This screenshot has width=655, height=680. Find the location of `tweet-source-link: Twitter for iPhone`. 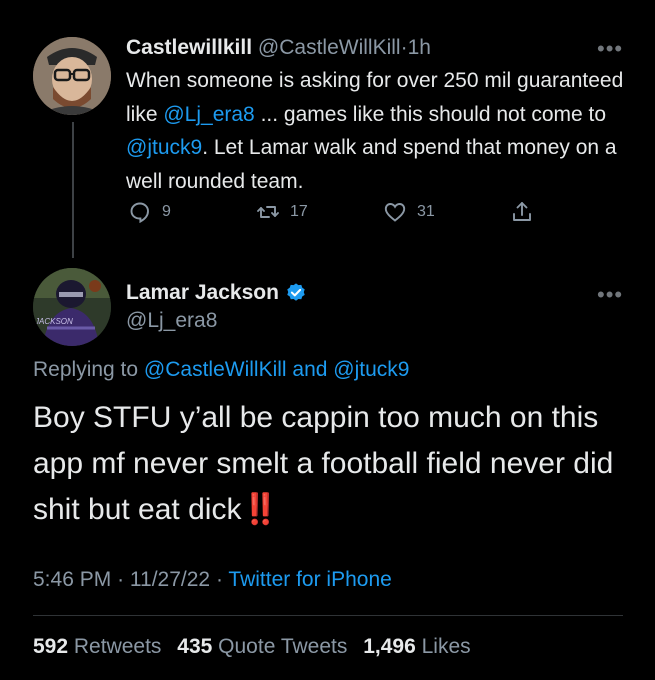

tweet-source-link: Twitter for iPhone is located at coordinates (309, 579).